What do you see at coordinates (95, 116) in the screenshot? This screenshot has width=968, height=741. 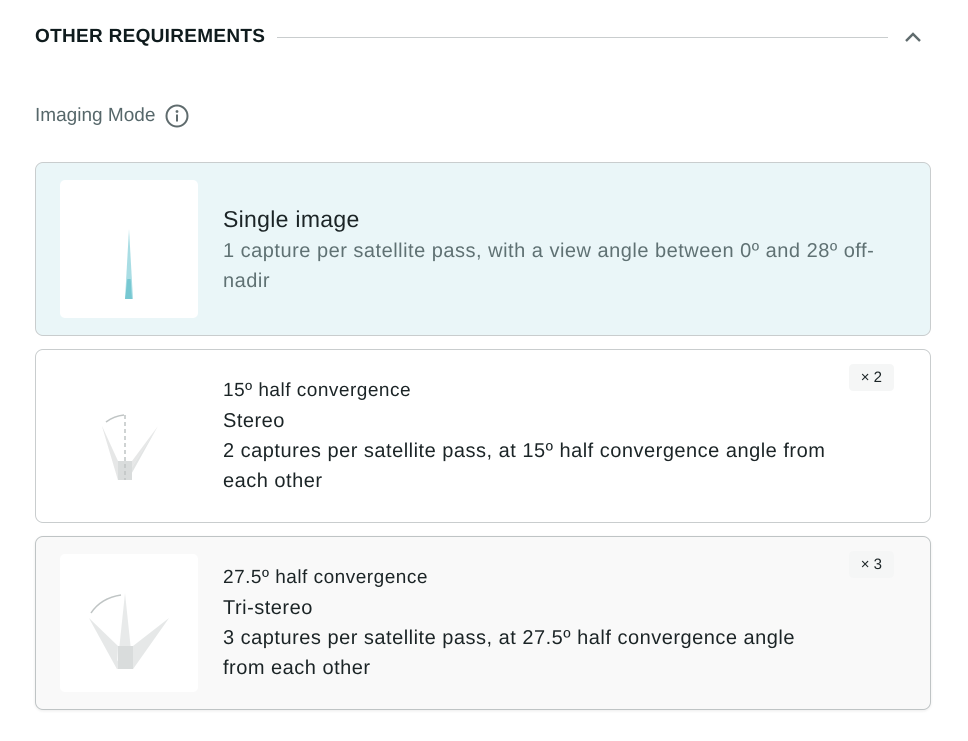 I see `field-label: Imaging Mode` at bounding box center [95, 116].